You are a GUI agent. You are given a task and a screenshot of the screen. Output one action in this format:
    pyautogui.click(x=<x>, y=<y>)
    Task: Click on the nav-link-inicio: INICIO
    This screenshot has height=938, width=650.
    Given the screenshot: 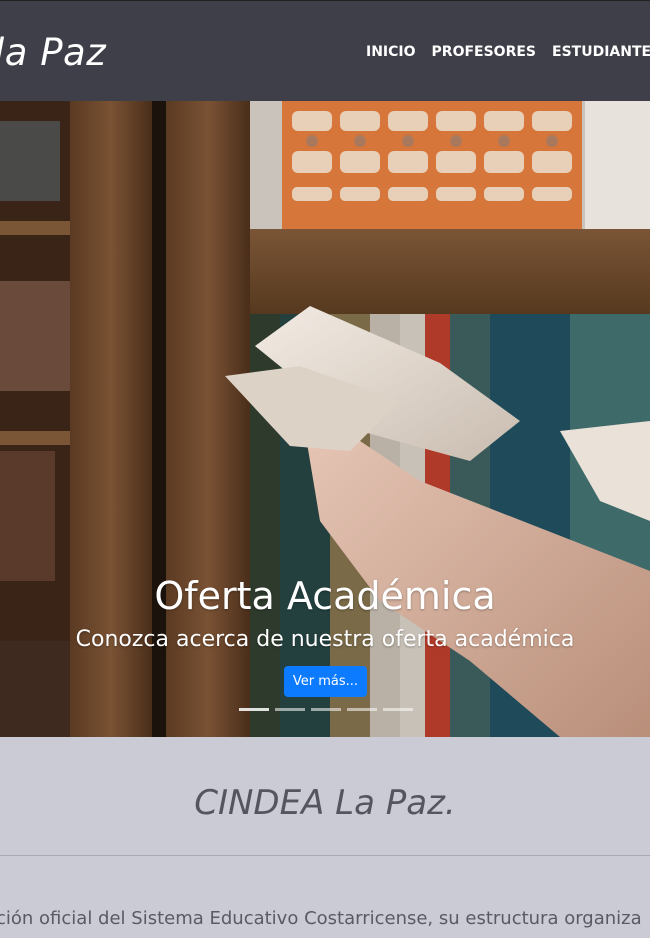 What is the action you would take?
    pyautogui.click(x=391, y=52)
    